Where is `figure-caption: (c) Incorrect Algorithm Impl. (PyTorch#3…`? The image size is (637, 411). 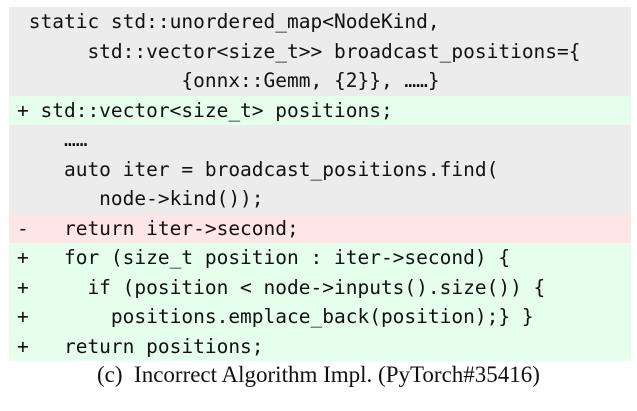
figure-caption: (c) Incorrect Algorithm Impl. (PyTorch#3… is located at coordinates (318, 374).